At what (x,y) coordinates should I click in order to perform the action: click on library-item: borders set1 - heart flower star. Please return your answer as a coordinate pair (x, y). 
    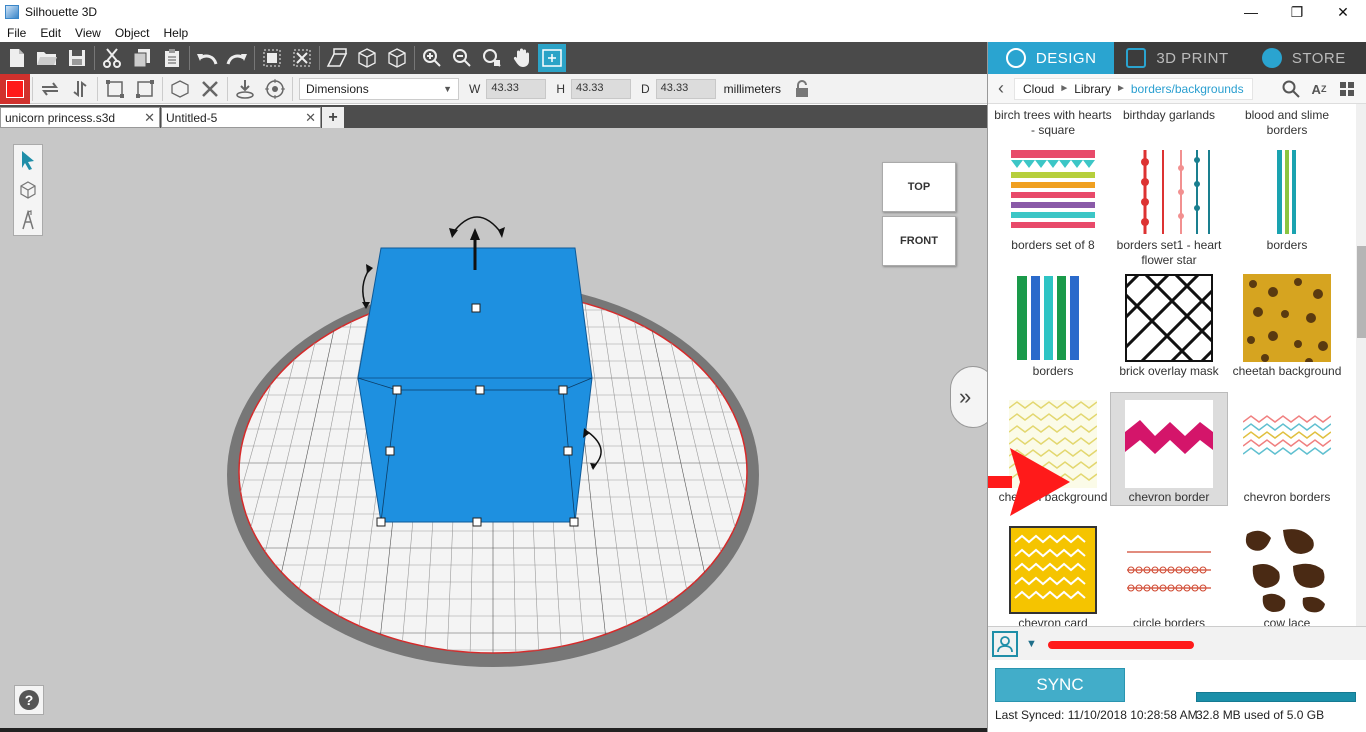
    Looking at the image, I should click on (1169, 208).